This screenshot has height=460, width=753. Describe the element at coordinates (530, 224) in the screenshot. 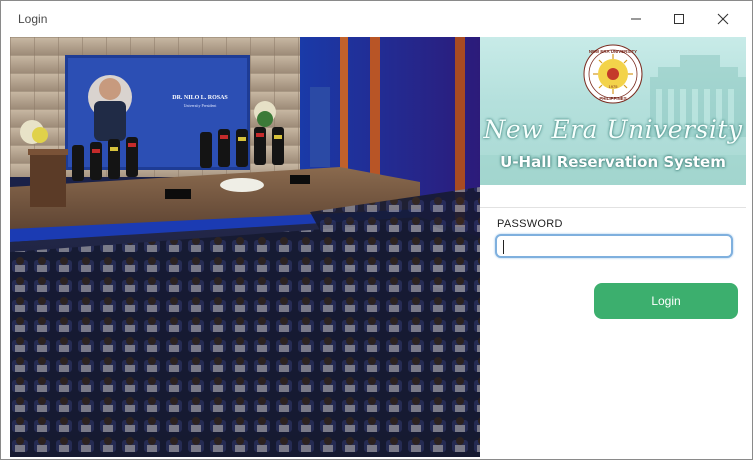

I see `password-label: PASSWORD` at that location.